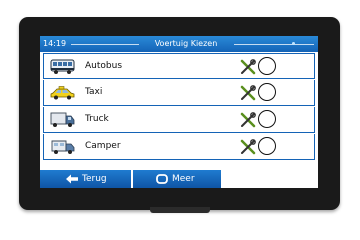  I want to click on title-divider-left, so click(105, 44).